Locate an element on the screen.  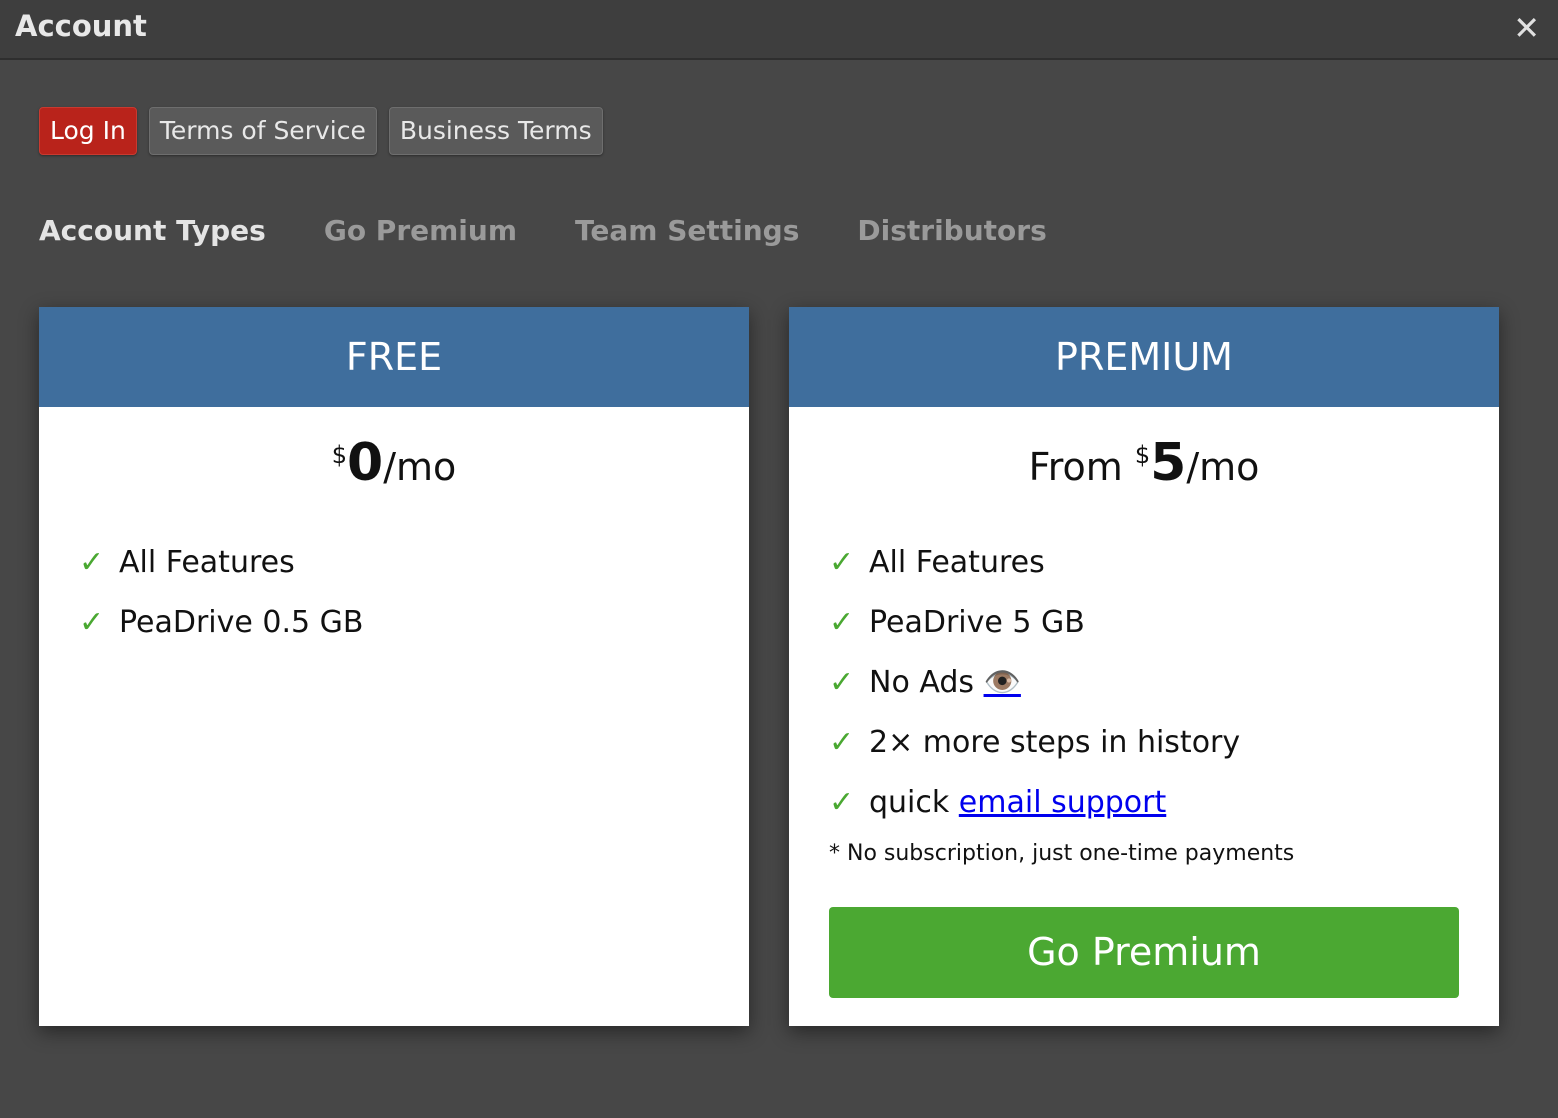
eye-icon: 👁️ is located at coordinates (1002, 683).